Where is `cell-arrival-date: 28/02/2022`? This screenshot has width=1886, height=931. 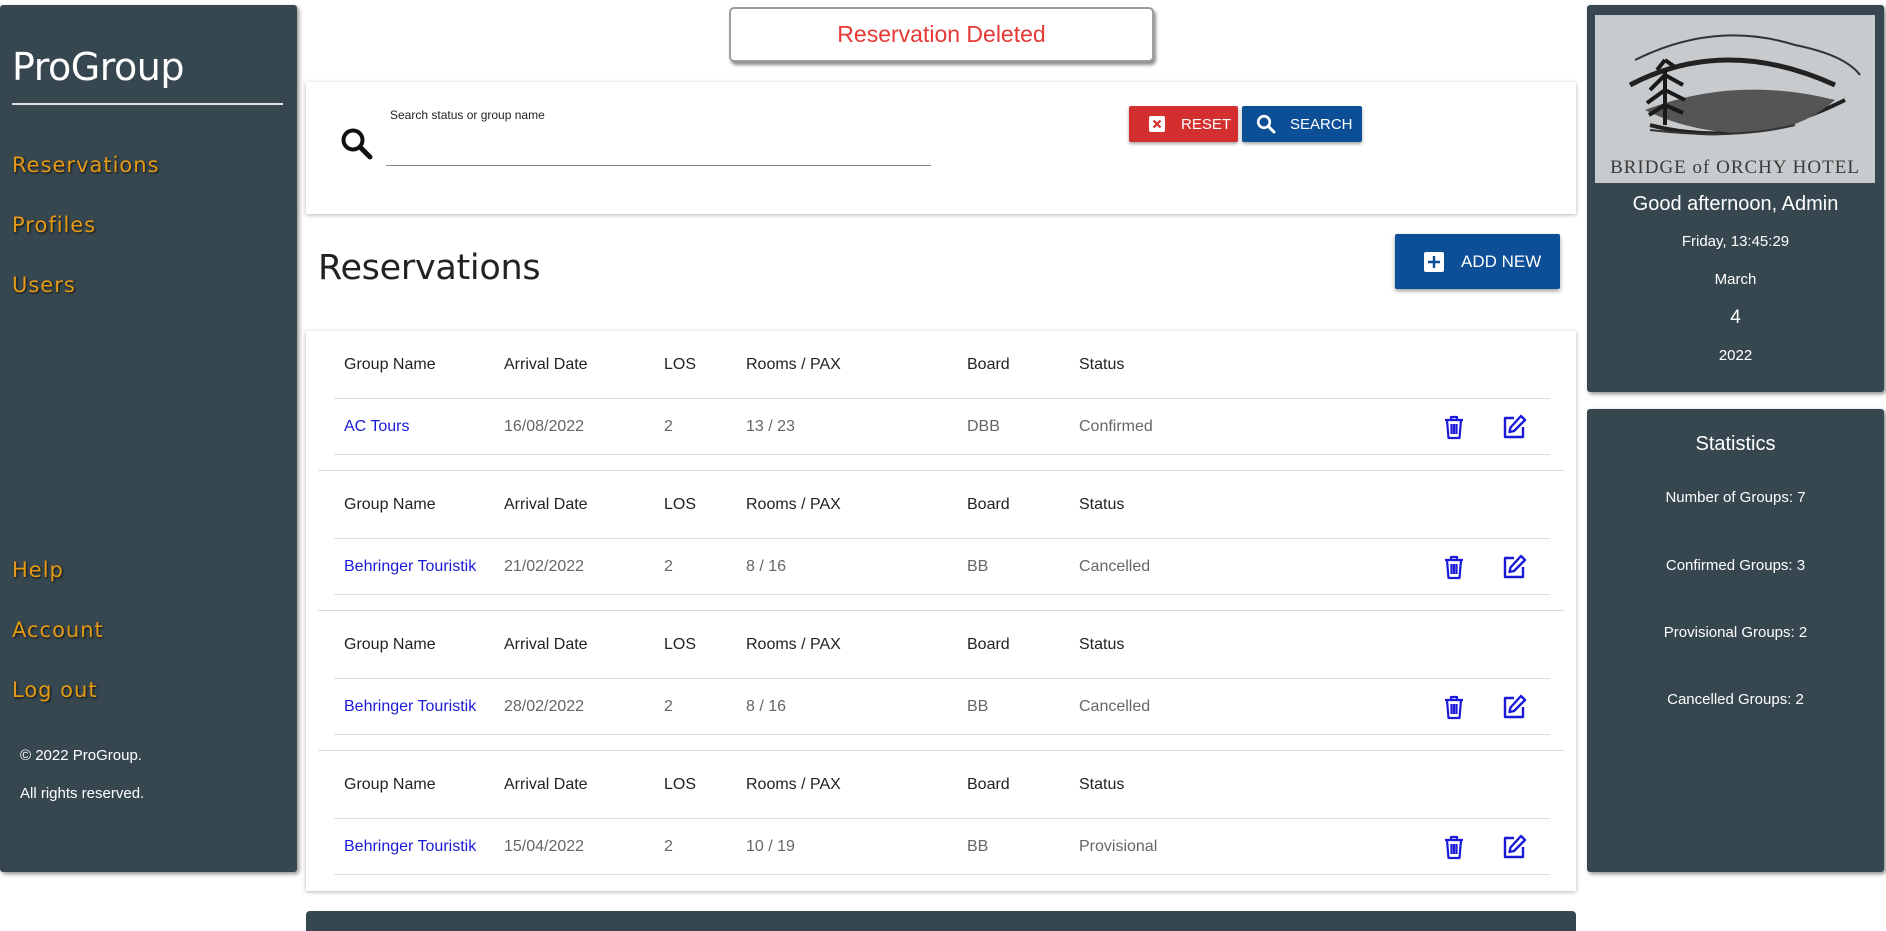 cell-arrival-date: 28/02/2022 is located at coordinates (544, 706).